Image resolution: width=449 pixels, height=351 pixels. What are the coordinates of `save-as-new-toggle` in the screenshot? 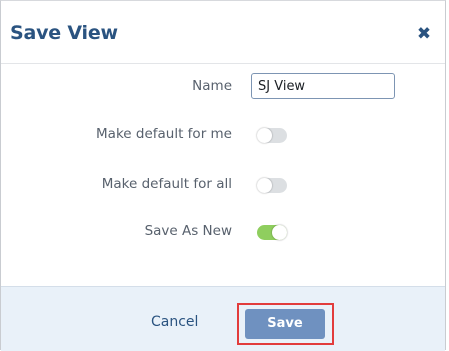 It's located at (272, 232).